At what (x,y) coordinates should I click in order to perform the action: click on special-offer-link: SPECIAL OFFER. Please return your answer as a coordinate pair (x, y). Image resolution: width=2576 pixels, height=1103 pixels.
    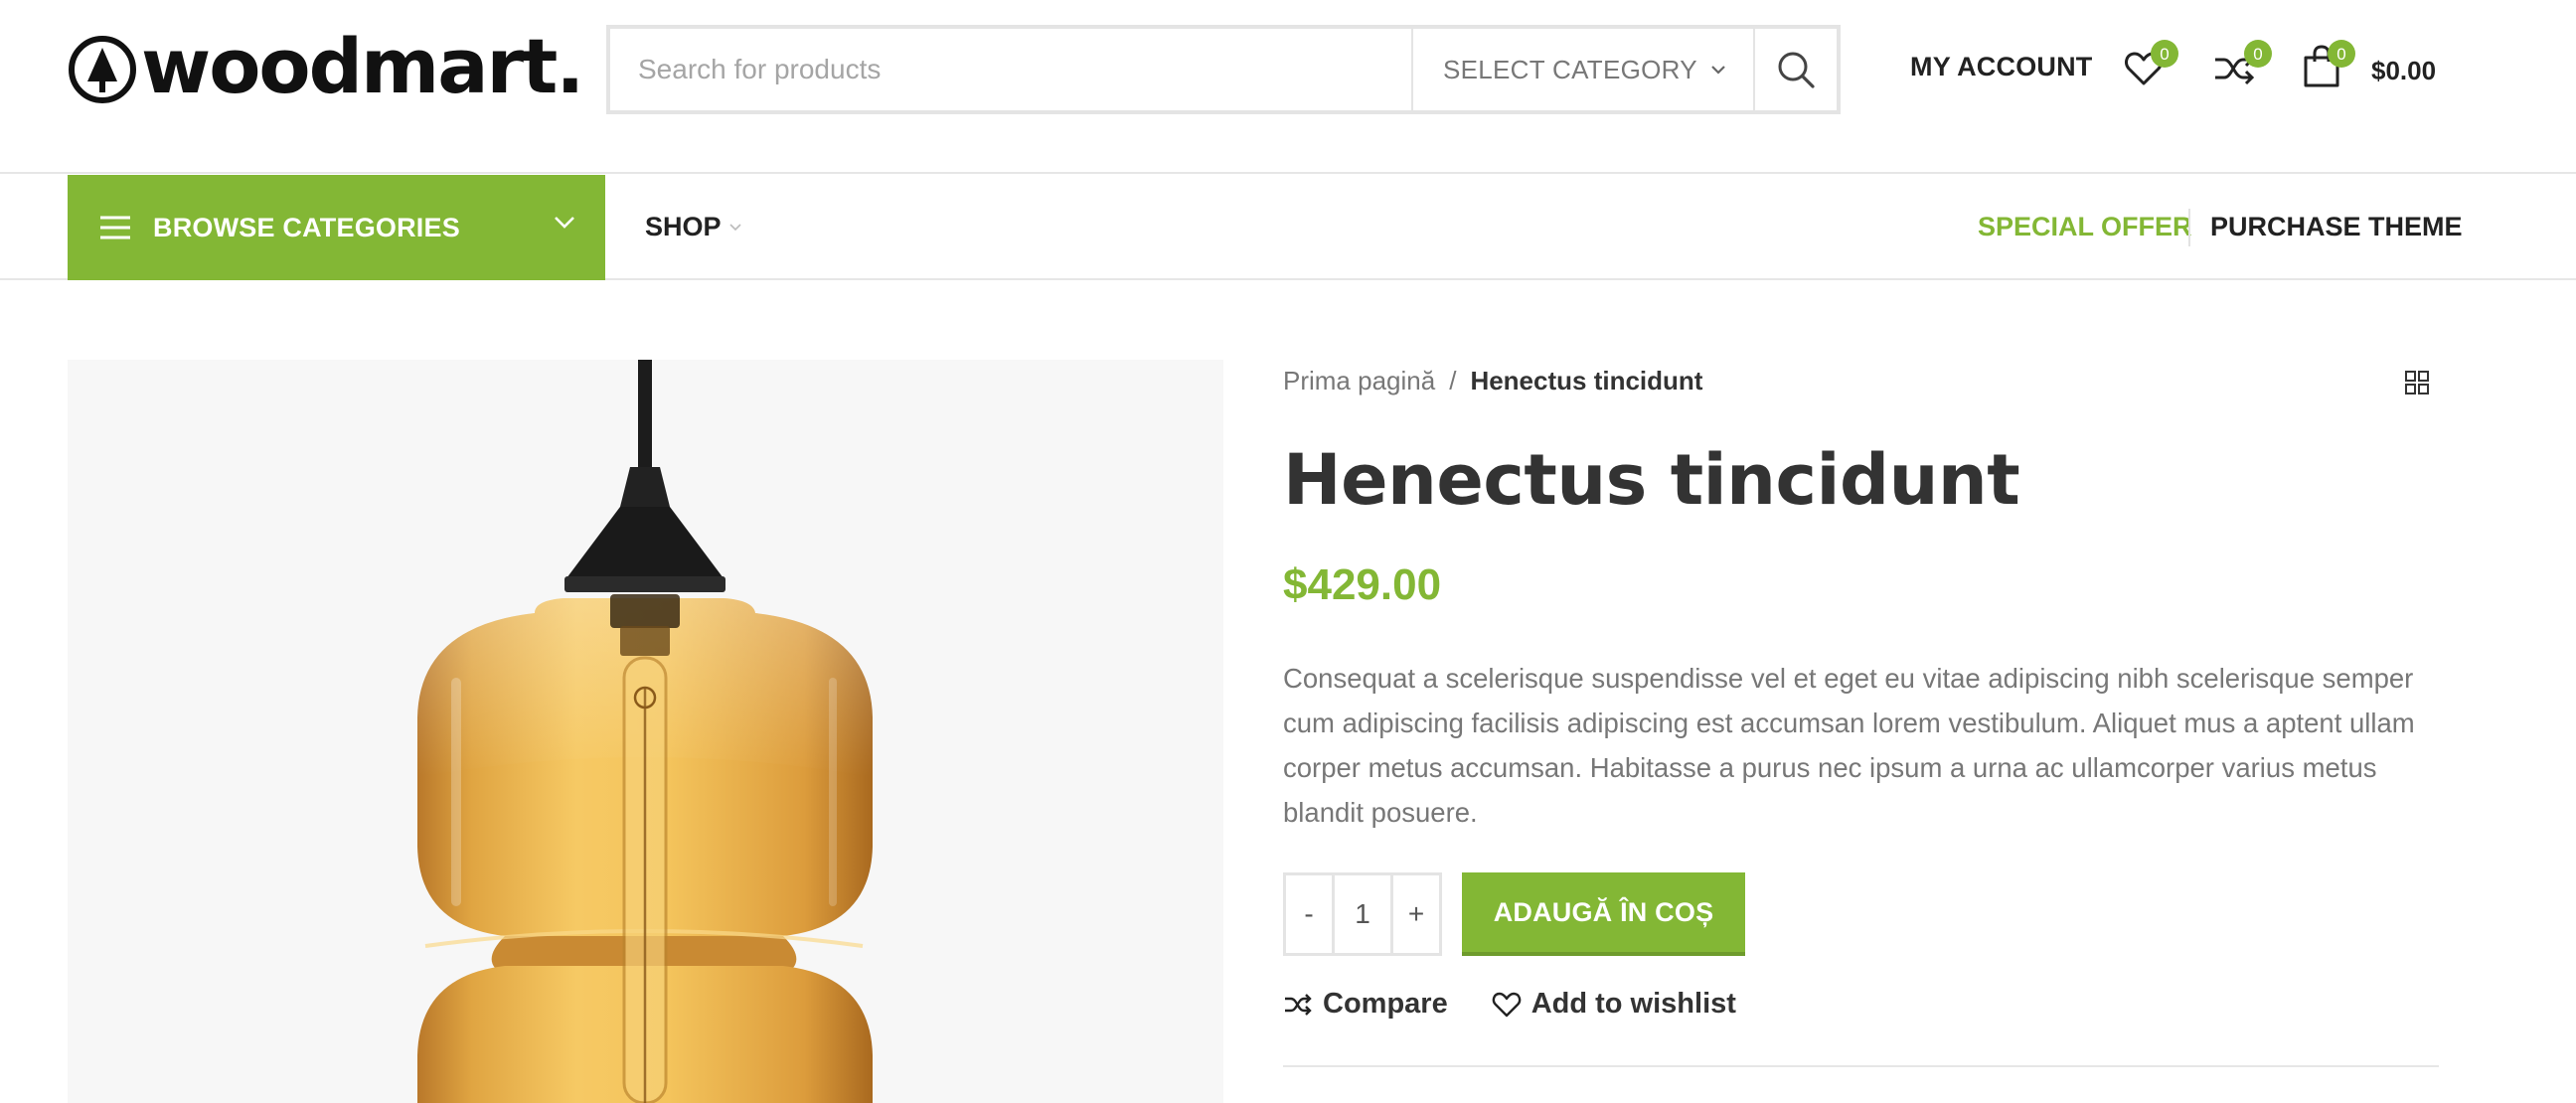
    Looking at the image, I should click on (2085, 227).